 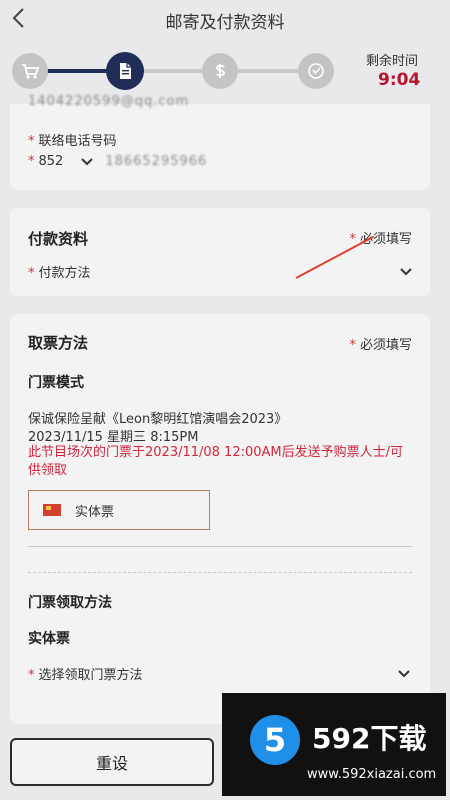 What do you see at coordinates (77, 141) in the screenshot?
I see `phone-label-text: 联络电话号码` at bounding box center [77, 141].